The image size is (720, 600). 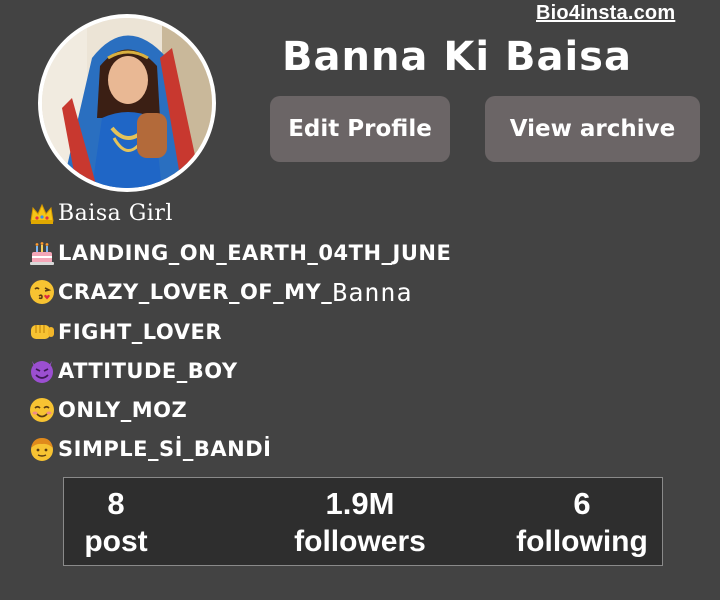 What do you see at coordinates (42, 449) in the screenshot?
I see `boy-face-icon` at bounding box center [42, 449].